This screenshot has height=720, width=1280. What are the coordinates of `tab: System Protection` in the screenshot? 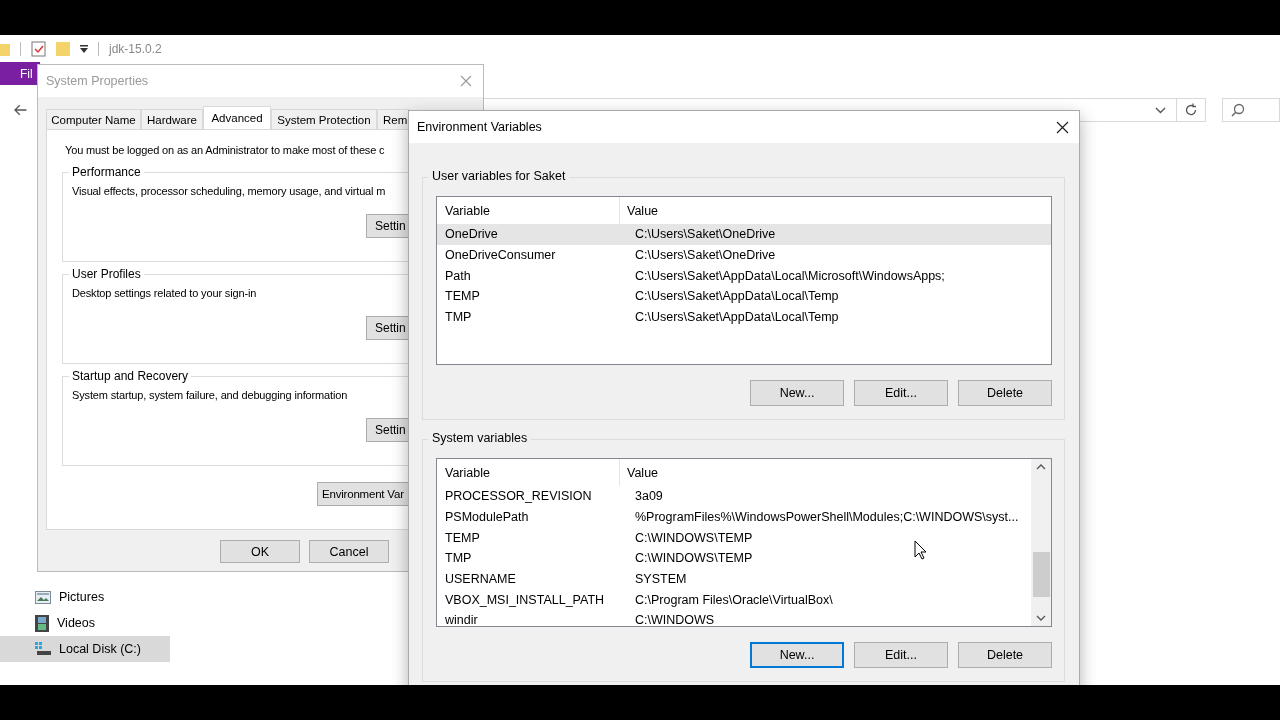 It's located at (324, 119).